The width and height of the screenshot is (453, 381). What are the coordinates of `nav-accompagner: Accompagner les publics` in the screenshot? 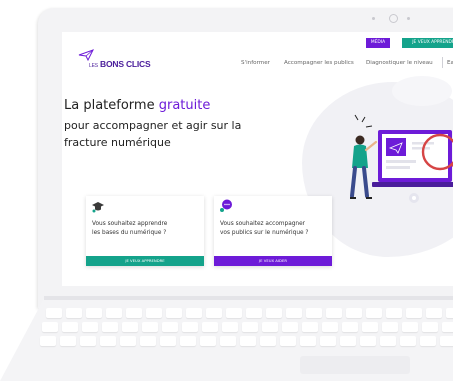 It's located at (319, 63).